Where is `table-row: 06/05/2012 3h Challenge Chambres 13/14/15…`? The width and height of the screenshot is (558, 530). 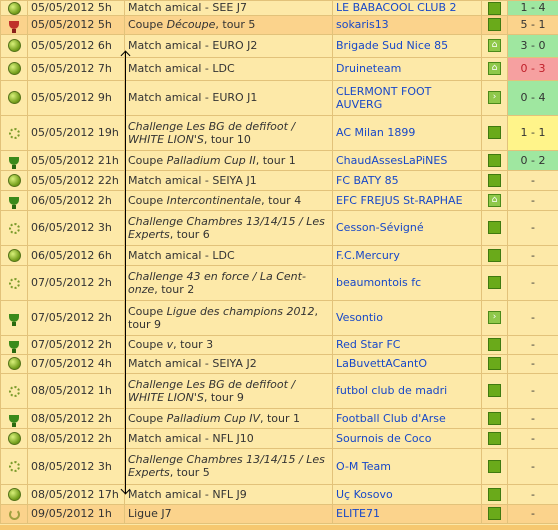
table-row: 06/05/2012 3h Challenge Chambres 13/14/15… is located at coordinates (279, 227).